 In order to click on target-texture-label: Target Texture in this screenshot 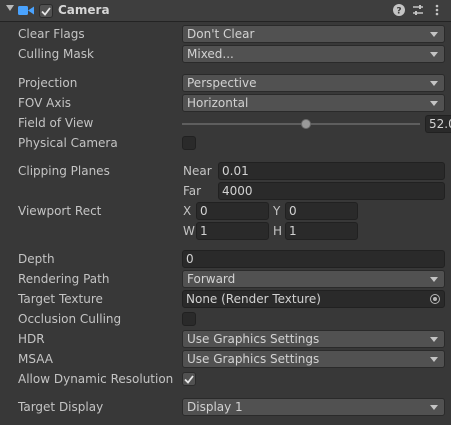, I will do `click(60, 299)`.